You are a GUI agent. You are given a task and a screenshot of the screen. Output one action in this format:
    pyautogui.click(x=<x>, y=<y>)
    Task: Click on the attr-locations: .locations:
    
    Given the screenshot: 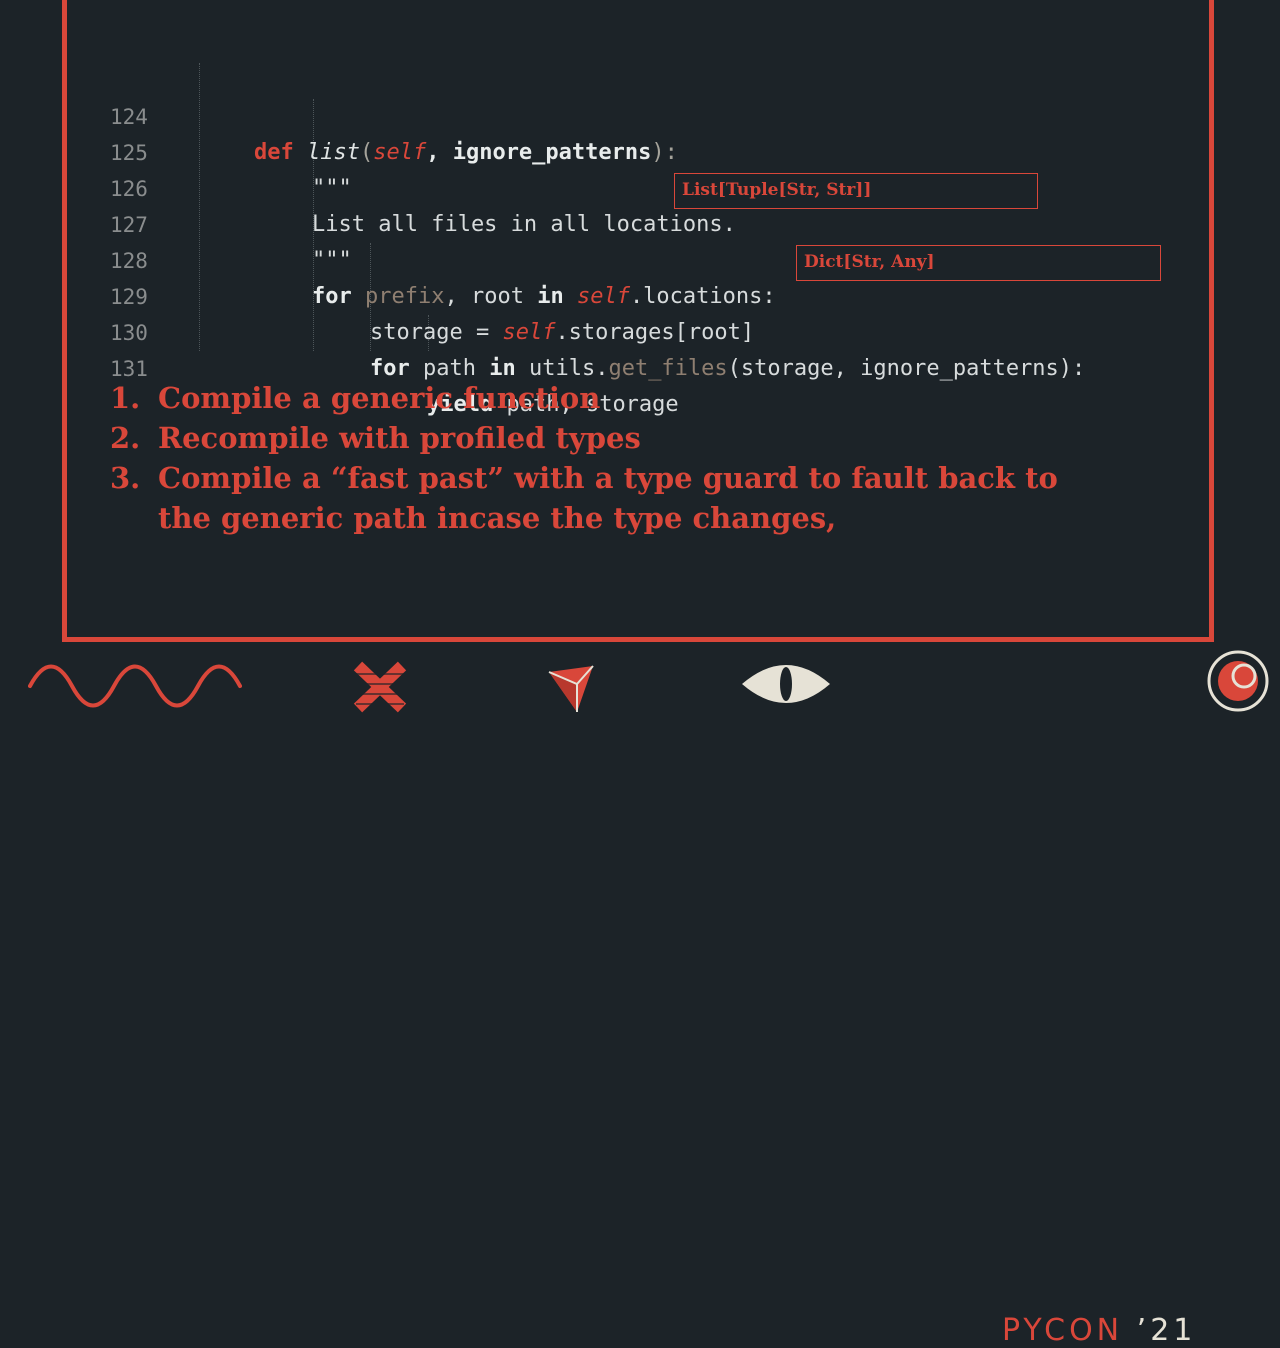 What is the action you would take?
    pyautogui.click(x=702, y=296)
    